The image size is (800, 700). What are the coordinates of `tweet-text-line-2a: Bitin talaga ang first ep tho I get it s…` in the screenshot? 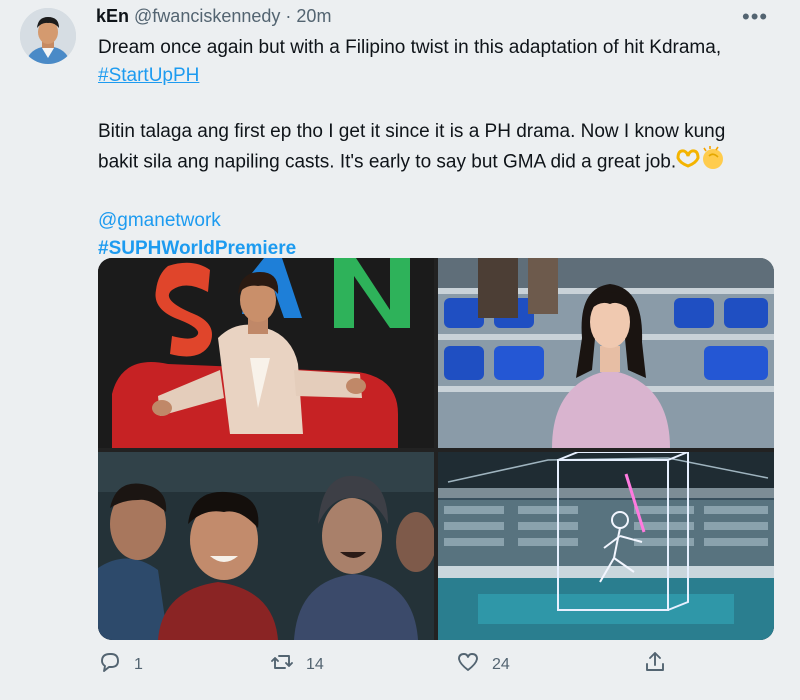 It's located at (412, 131).